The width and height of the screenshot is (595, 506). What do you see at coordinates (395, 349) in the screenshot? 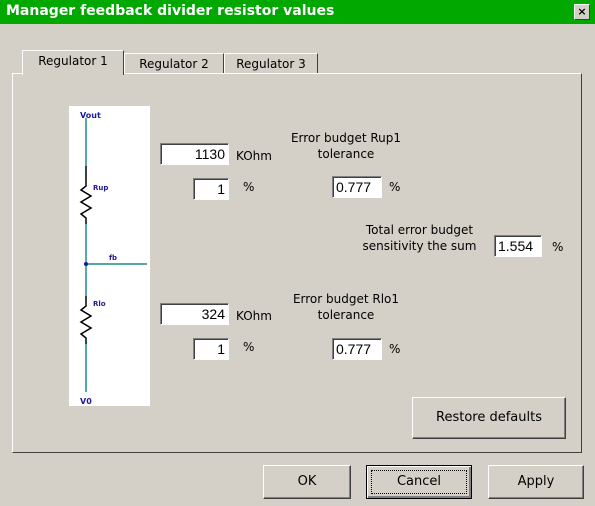
I see `rlo-budget-unit: %` at bounding box center [395, 349].